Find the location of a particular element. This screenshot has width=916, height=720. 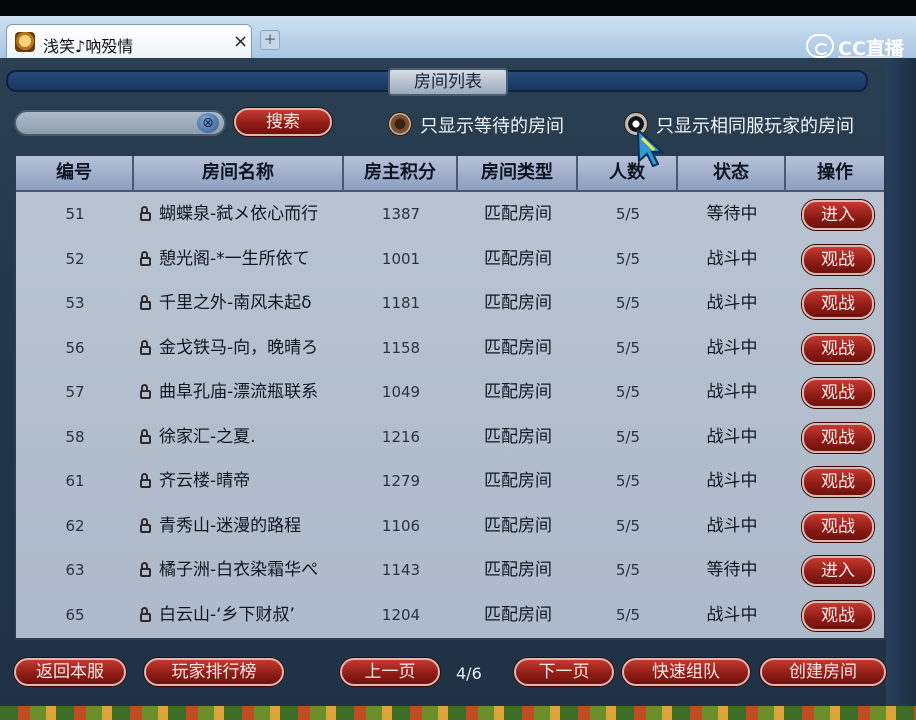

cell-id: 61 is located at coordinates (75, 481).